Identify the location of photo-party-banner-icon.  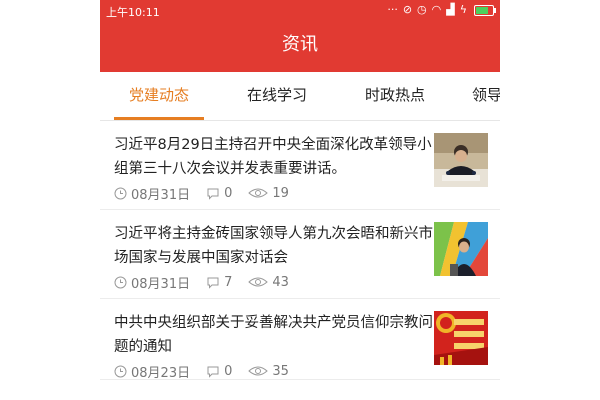
(461, 338).